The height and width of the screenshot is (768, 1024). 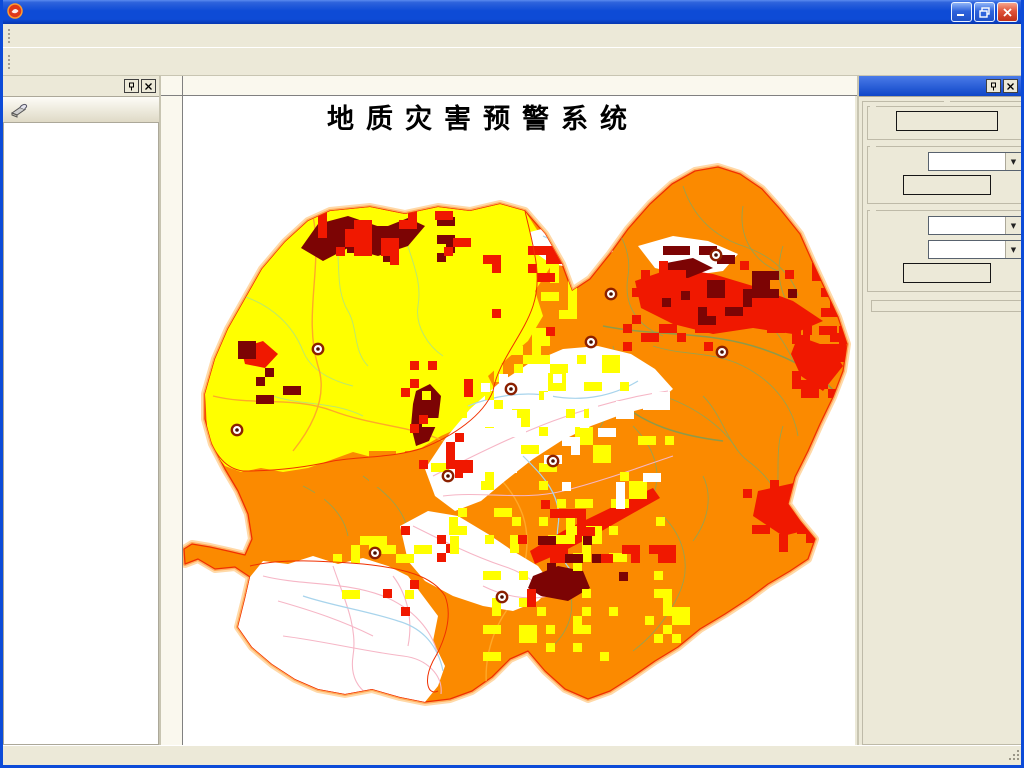 I want to click on toolbar-grip, so click(x=9, y=61).